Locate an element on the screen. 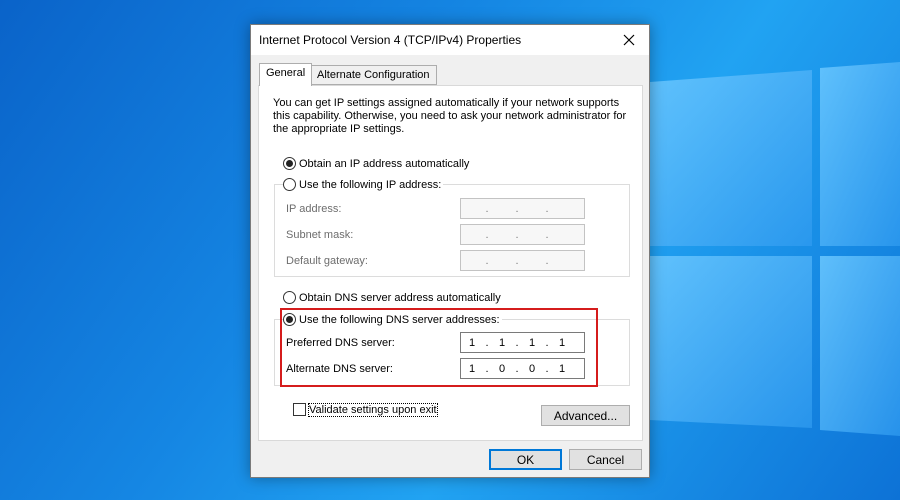 The height and width of the screenshot is (500, 900). tab-alternate-configuration: Alternate Configuration is located at coordinates (373, 75).